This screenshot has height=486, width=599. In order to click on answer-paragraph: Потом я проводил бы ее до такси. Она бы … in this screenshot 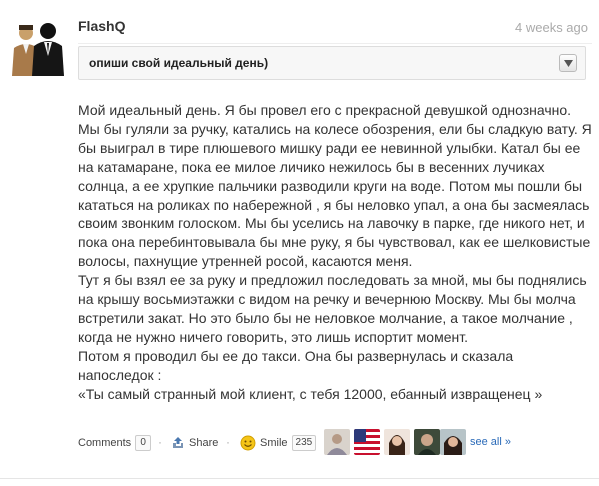, I will do `click(296, 365)`.